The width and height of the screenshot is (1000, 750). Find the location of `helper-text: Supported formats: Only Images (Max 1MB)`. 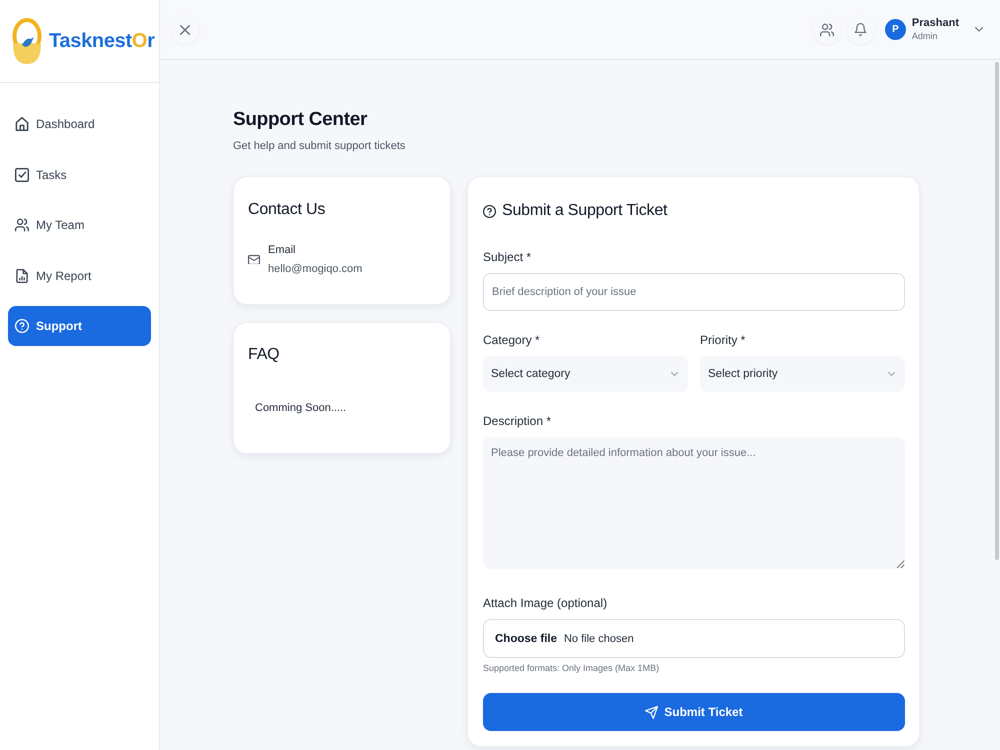

helper-text: Supported formats: Only Images (Max 1MB) is located at coordinates (571, 668).